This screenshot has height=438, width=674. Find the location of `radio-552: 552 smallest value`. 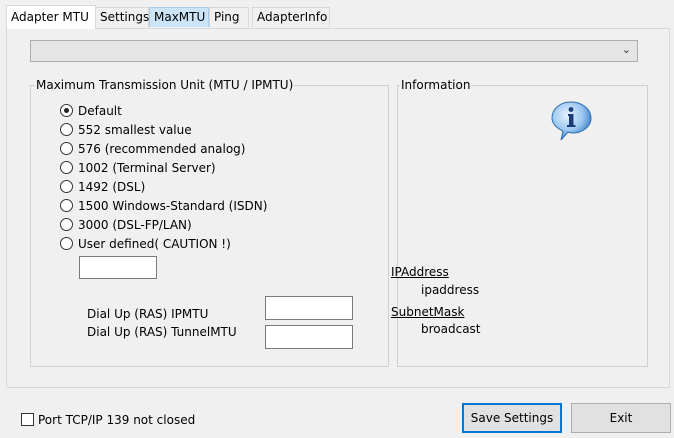

radio-552: 552 smallest value is located at coordinates (126, 129).